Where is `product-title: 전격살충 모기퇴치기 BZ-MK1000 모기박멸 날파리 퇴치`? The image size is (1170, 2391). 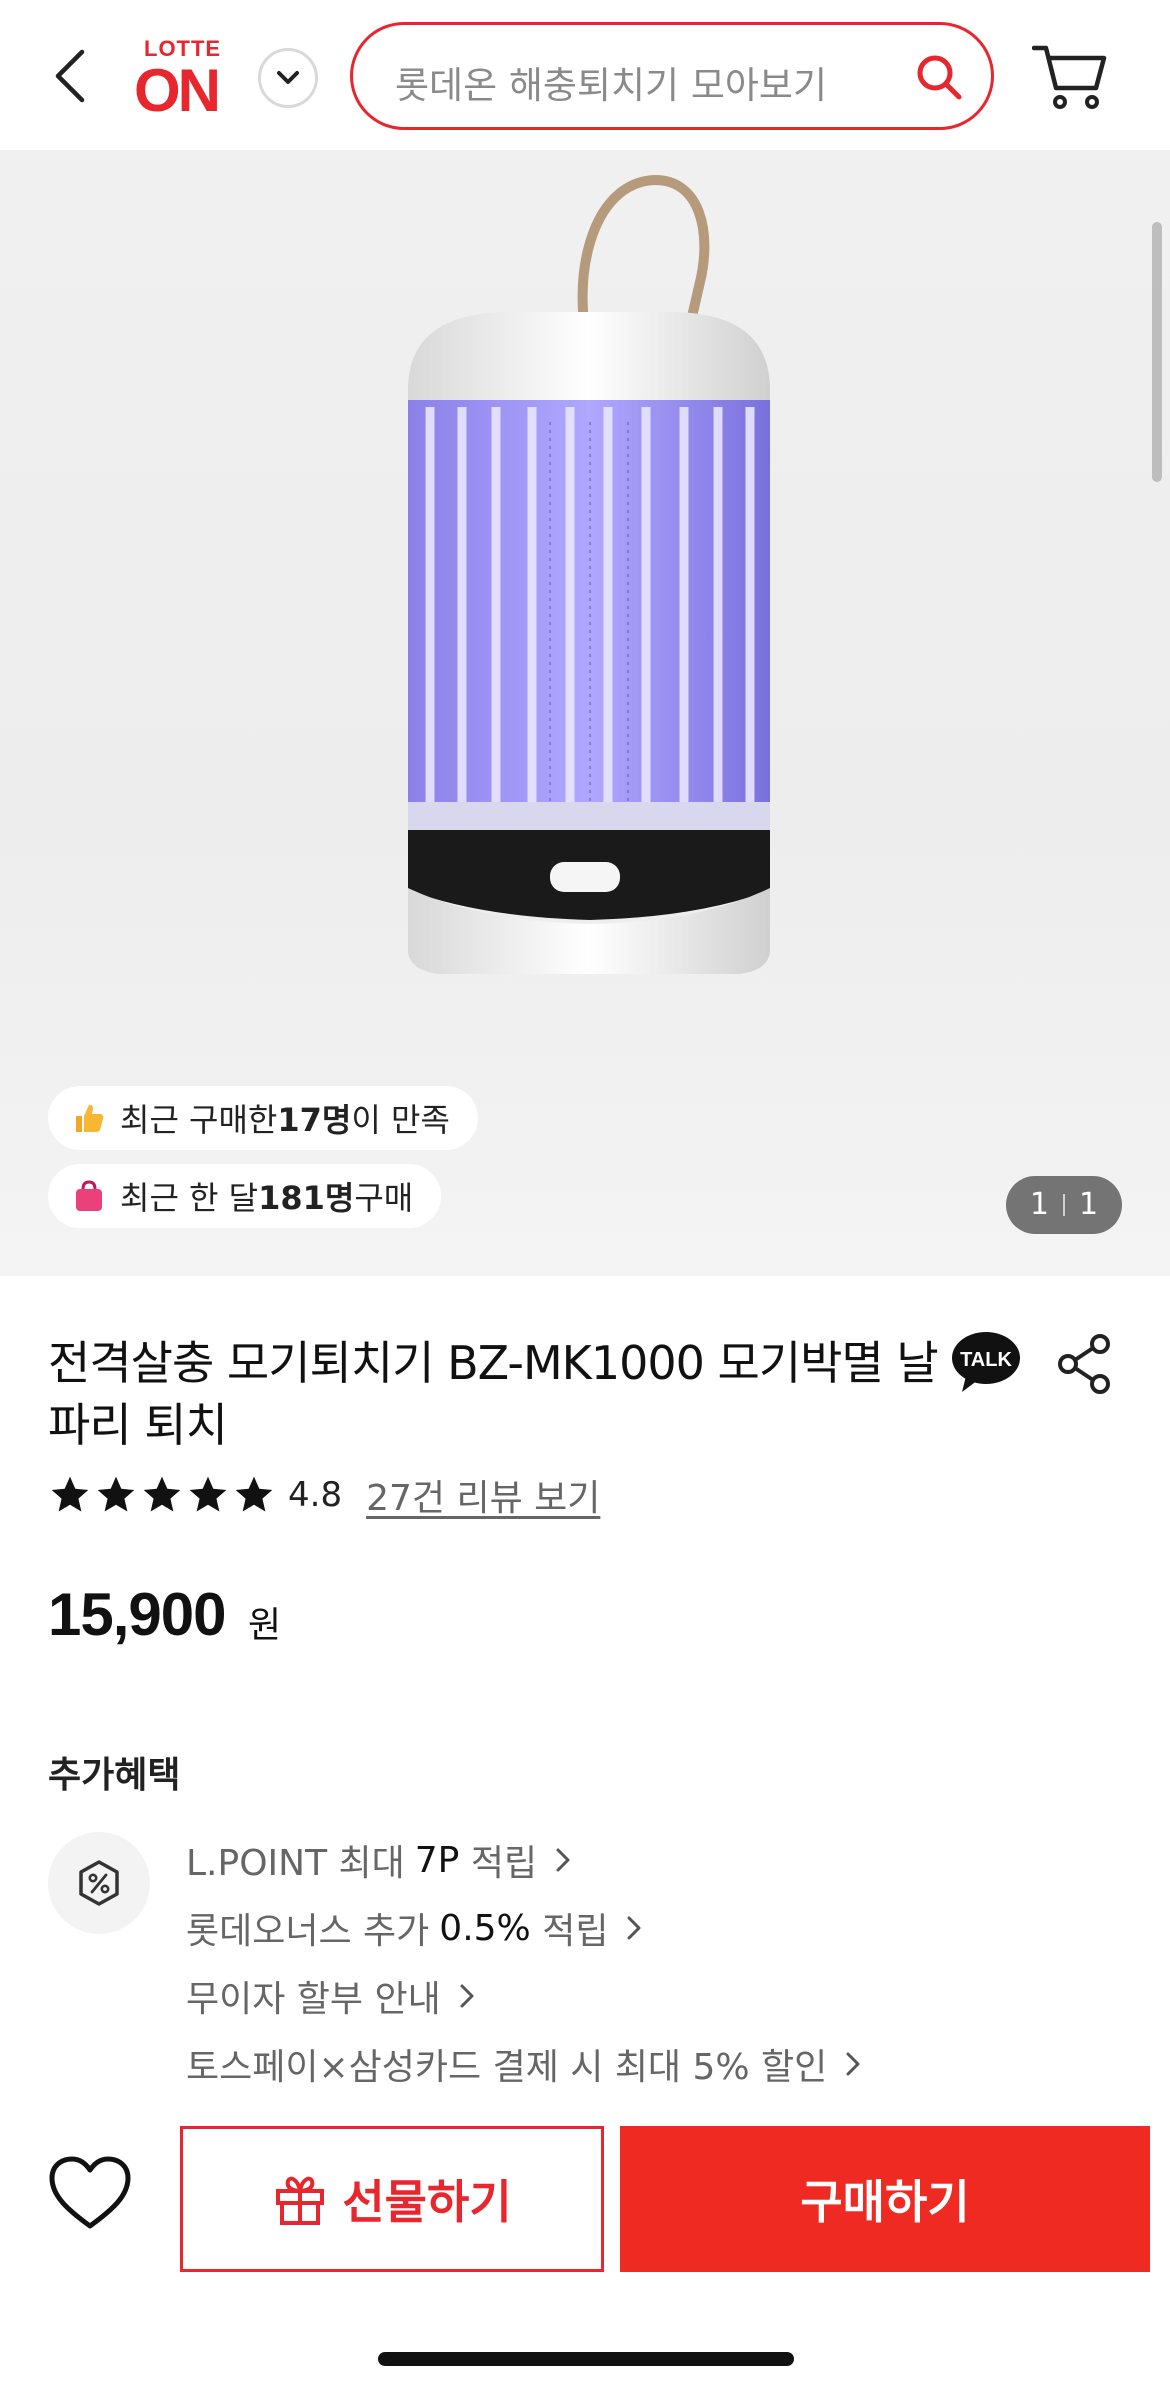 product-title: 전격살충 모기퇴치기 BZ-MK1000 모기박멸 날파리 퇴치 is located at coordinates (493, 1394).